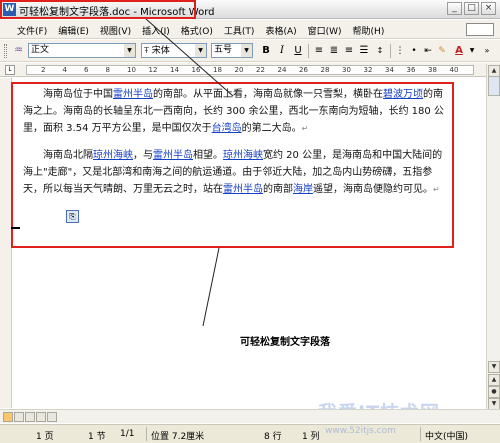 The image size is (500, 443). Describe the element at coordinates (156, 30) in the screenshot. I see `menu-insert: 插入(I)` at that location.